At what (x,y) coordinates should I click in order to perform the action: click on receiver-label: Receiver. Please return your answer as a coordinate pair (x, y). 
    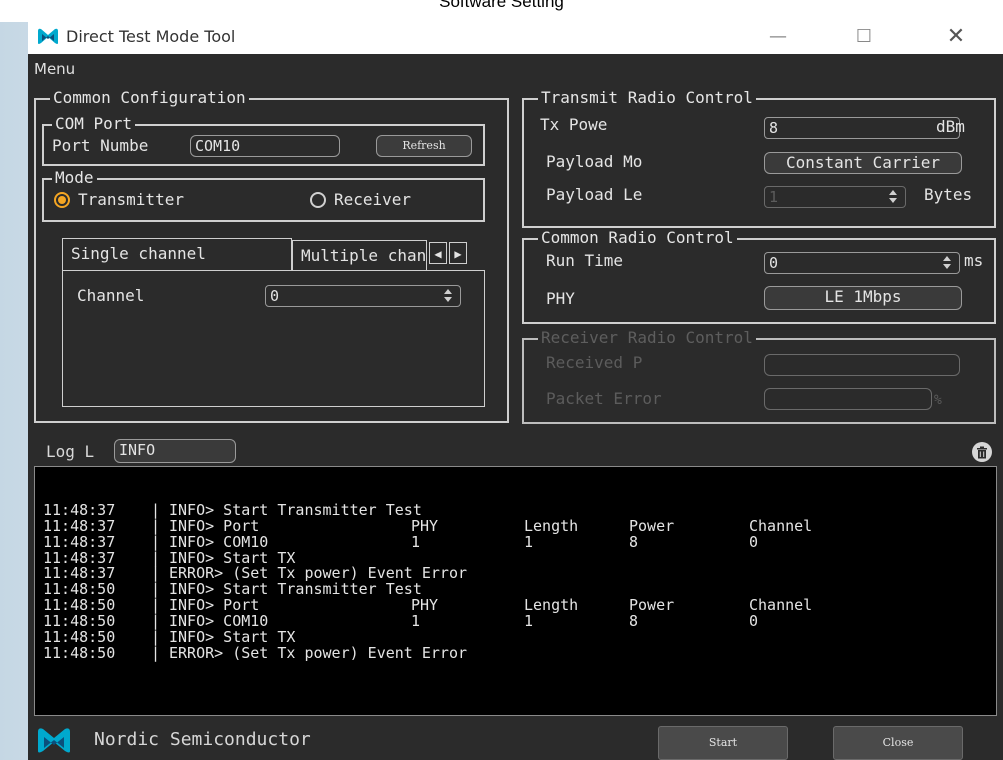
    Looking at the image, I should click on (373, 199).